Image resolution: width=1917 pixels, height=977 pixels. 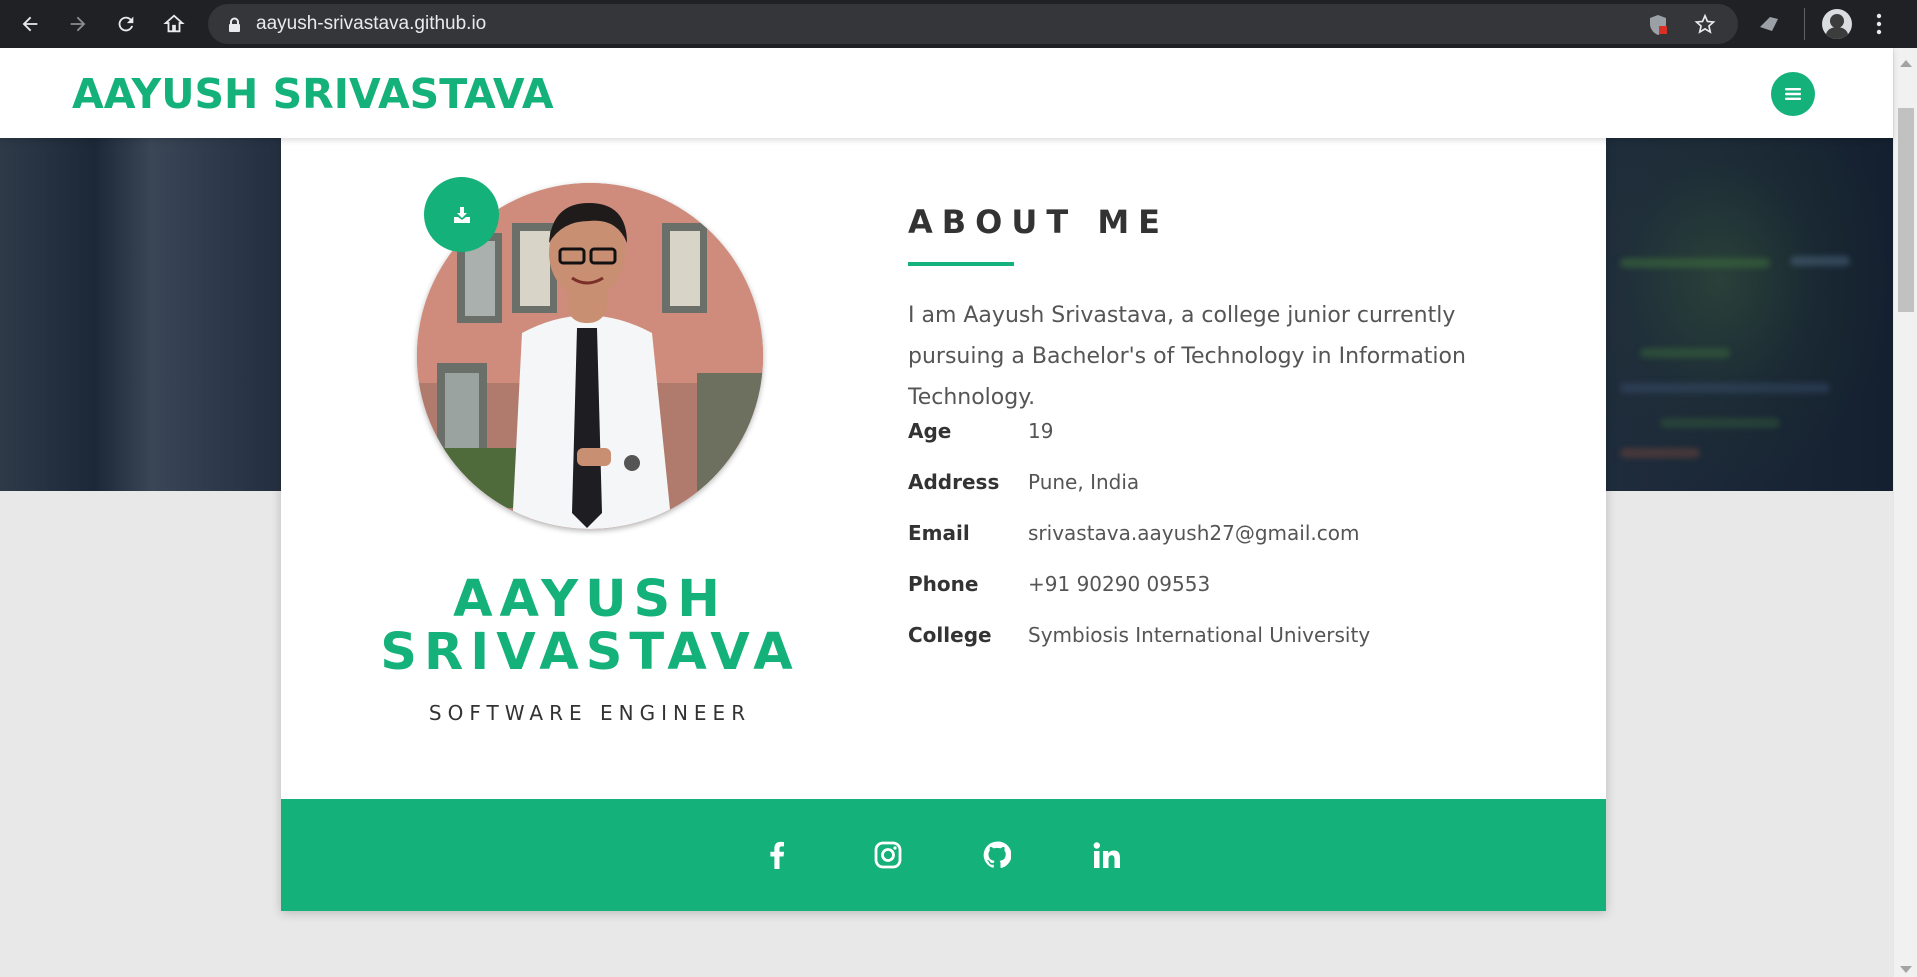 I want to click on scroll-up-arrow, so click(x=1906, y=63).